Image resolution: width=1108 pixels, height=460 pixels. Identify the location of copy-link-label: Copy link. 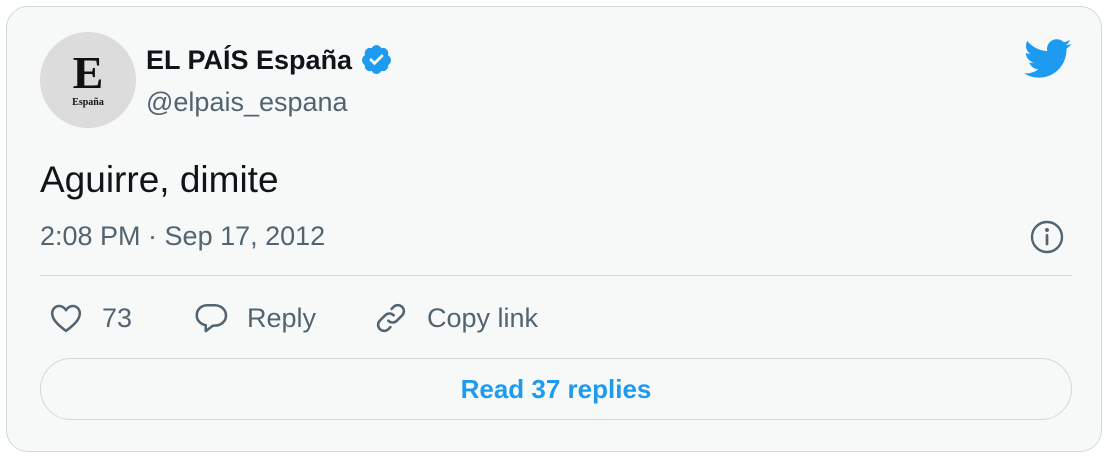
(483, 318).